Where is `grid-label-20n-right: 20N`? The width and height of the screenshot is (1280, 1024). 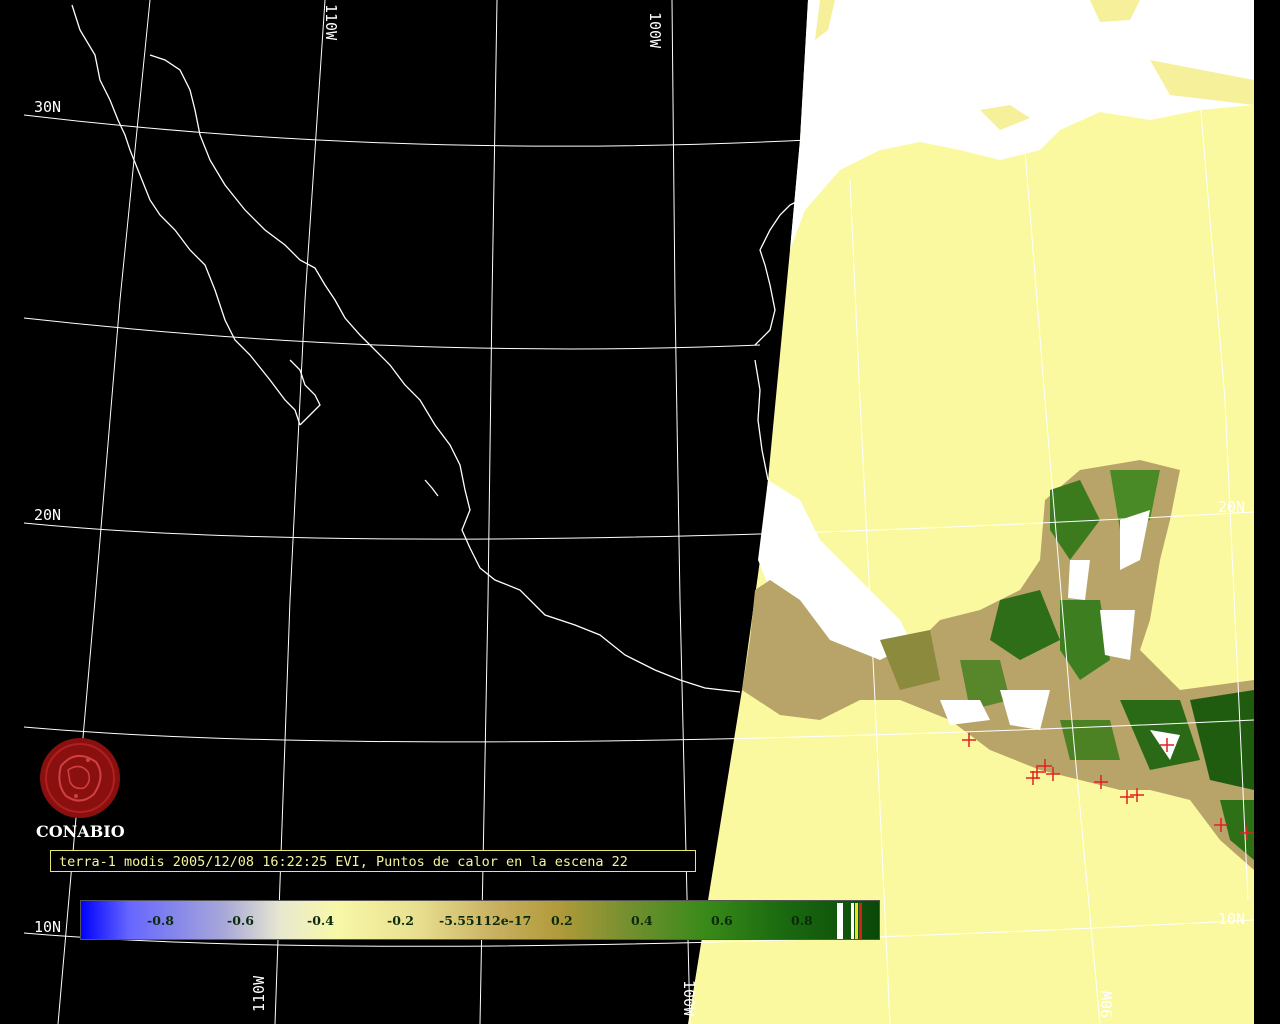
grid-label-20n-right: 20N is located at coordinates (1231, 507).